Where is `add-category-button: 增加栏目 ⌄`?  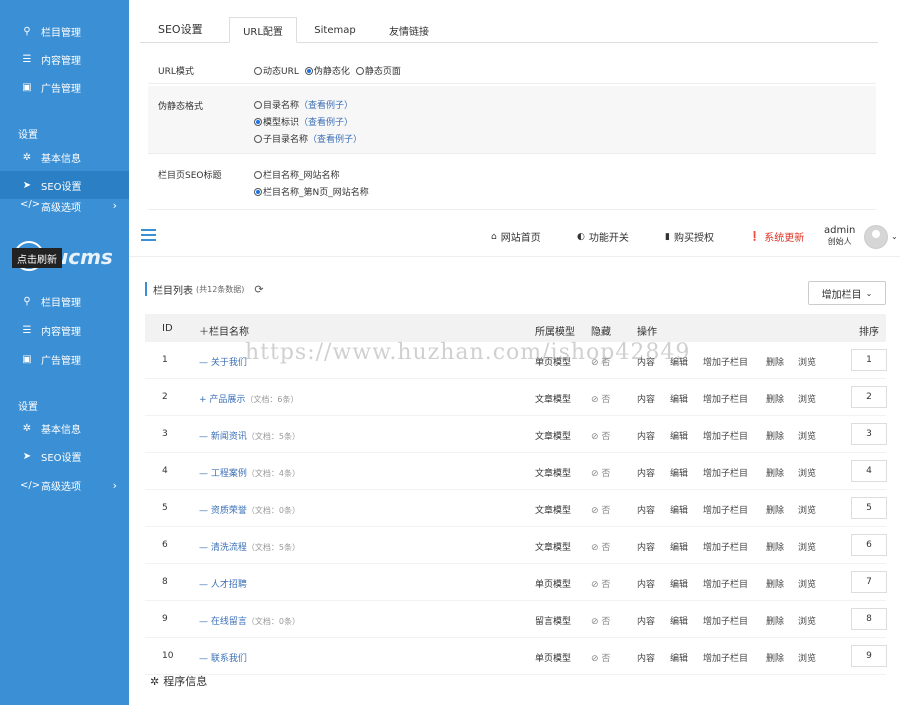 add-category-button: 增加栏目 ⌄ is located at coordinates (847, 293).